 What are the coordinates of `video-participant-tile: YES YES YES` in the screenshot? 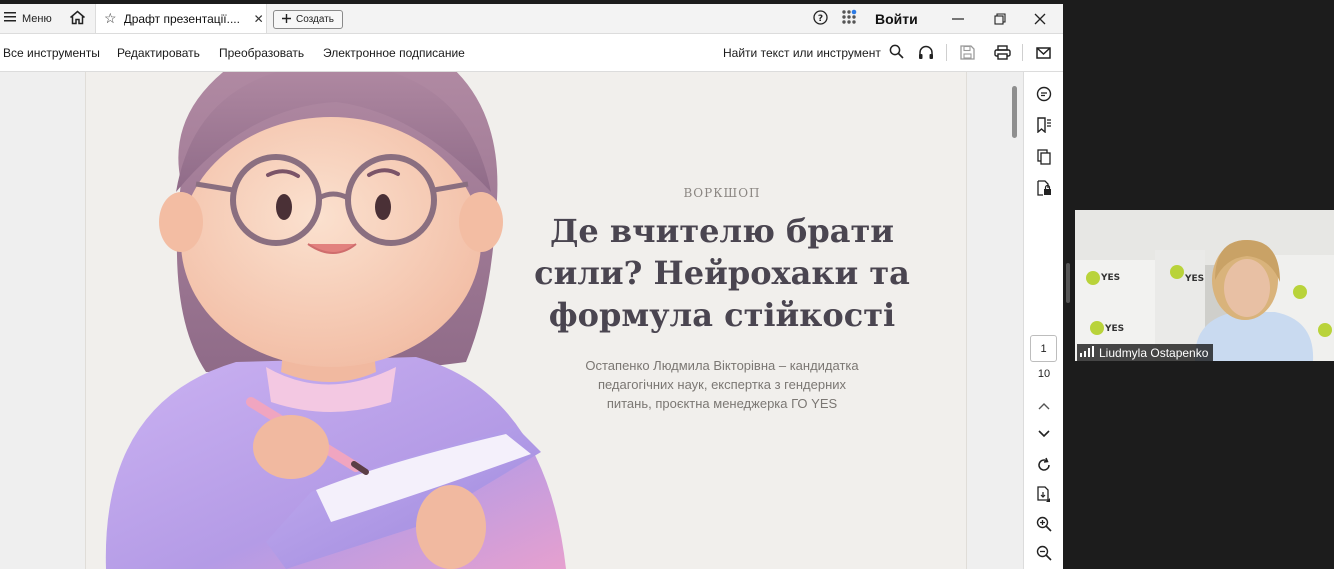 It's located at (1204, 285).